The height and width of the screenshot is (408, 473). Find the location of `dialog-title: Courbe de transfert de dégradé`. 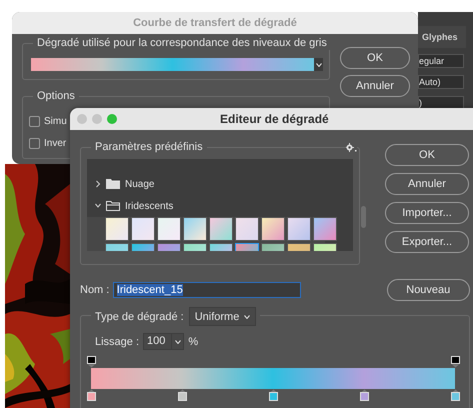

dialog-title: Courbe de transfert de dégradé is located at coordinates (215, 23).